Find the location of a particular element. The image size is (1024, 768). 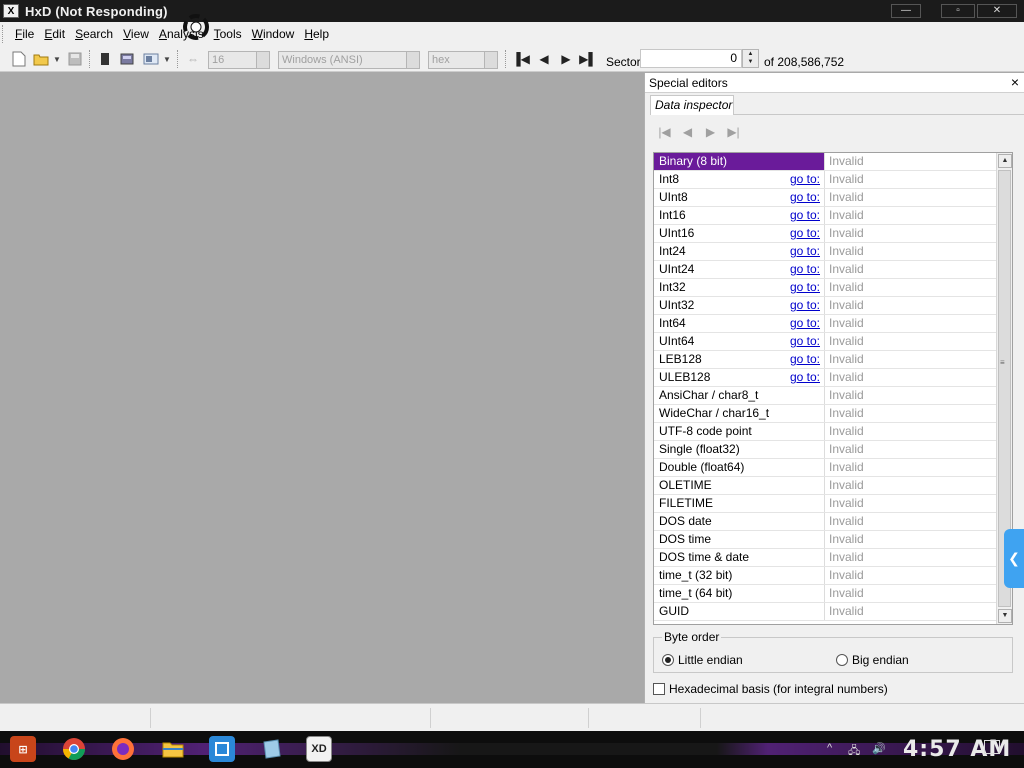

inspector-row: DOS time Invalid is located at coordinates (825, 540).